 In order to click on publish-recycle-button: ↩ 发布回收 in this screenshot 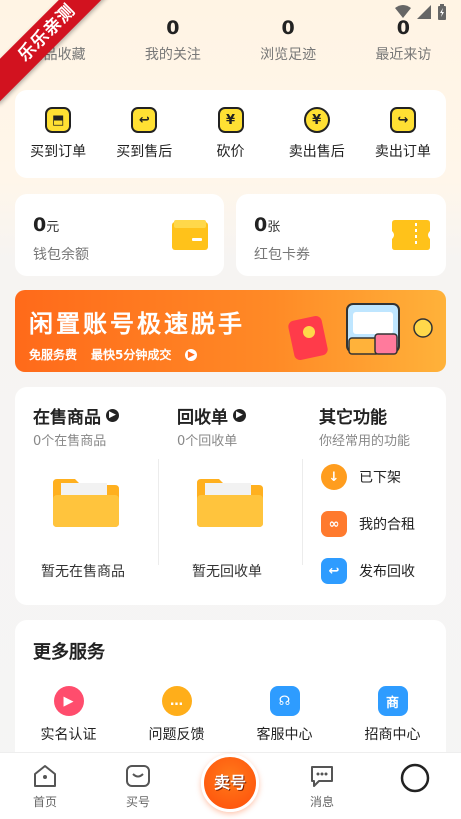, I will do `click(368, 571)`.